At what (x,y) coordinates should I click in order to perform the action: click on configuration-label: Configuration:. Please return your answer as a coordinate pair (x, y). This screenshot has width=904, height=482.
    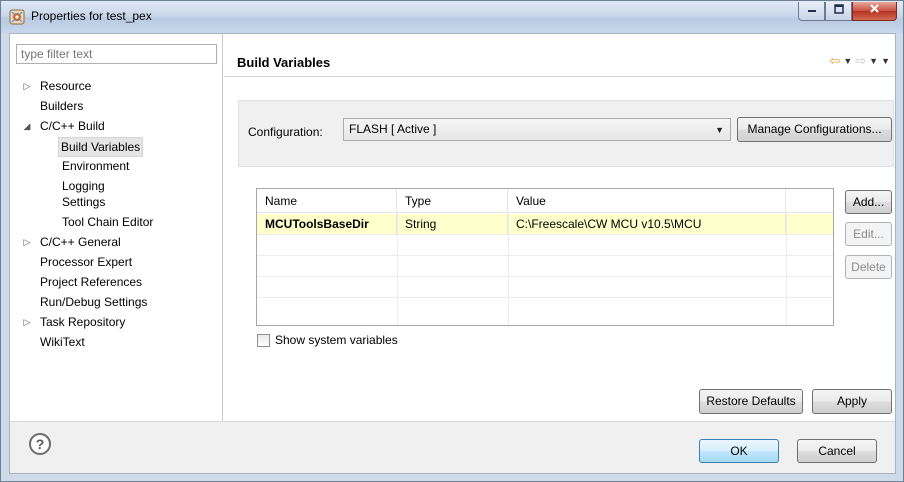
    Looking at the image, I should click on (285, 132).